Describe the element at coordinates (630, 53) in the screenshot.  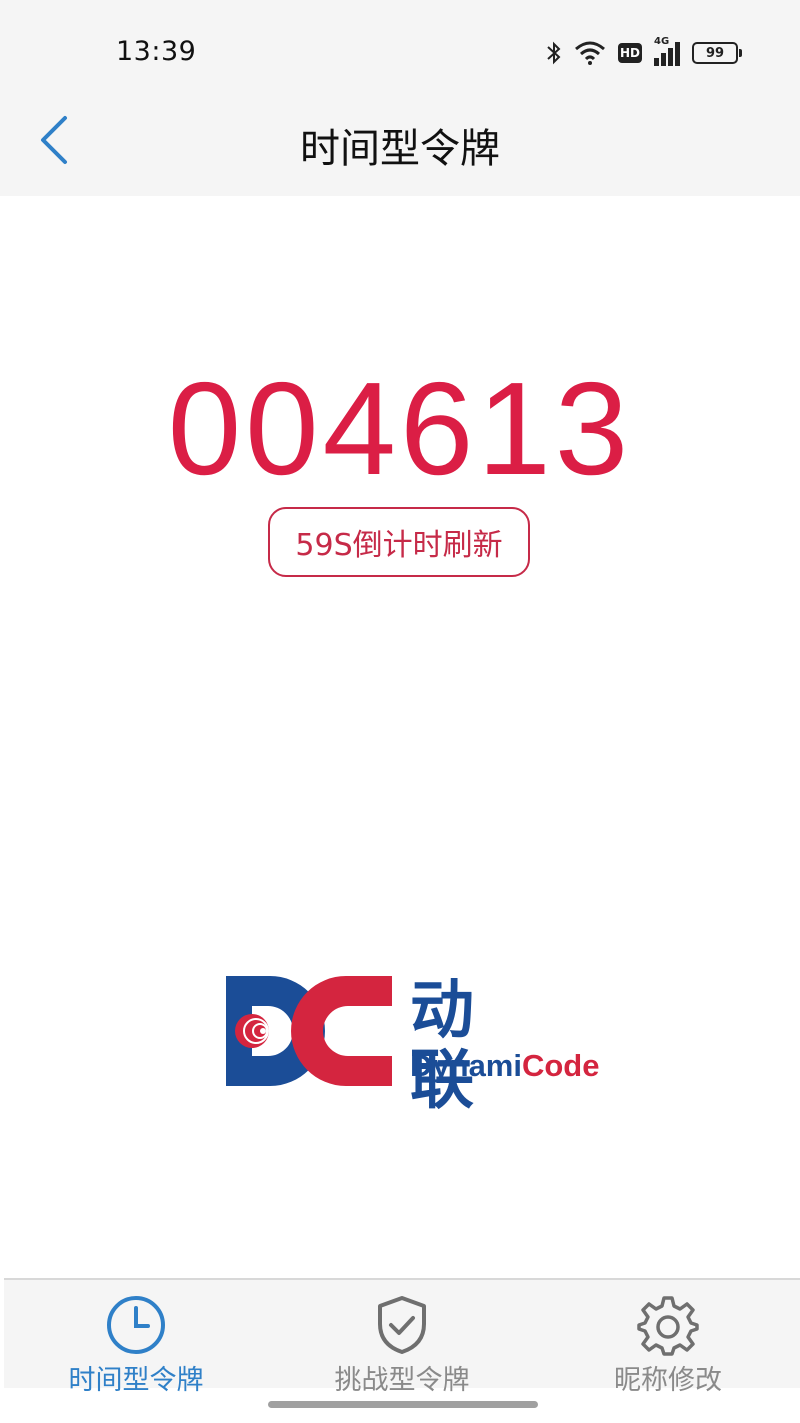
I see `hd-icon: HD` at that location.